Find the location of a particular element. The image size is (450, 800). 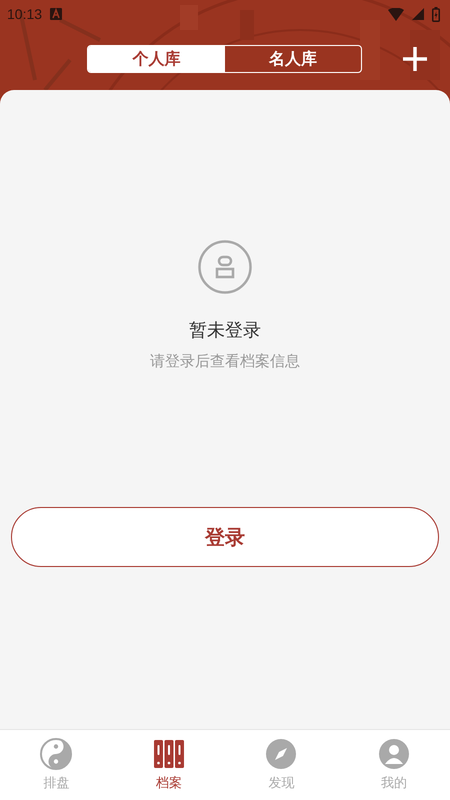

segment-tab: 个人库 is located at coordinates (156, 59).